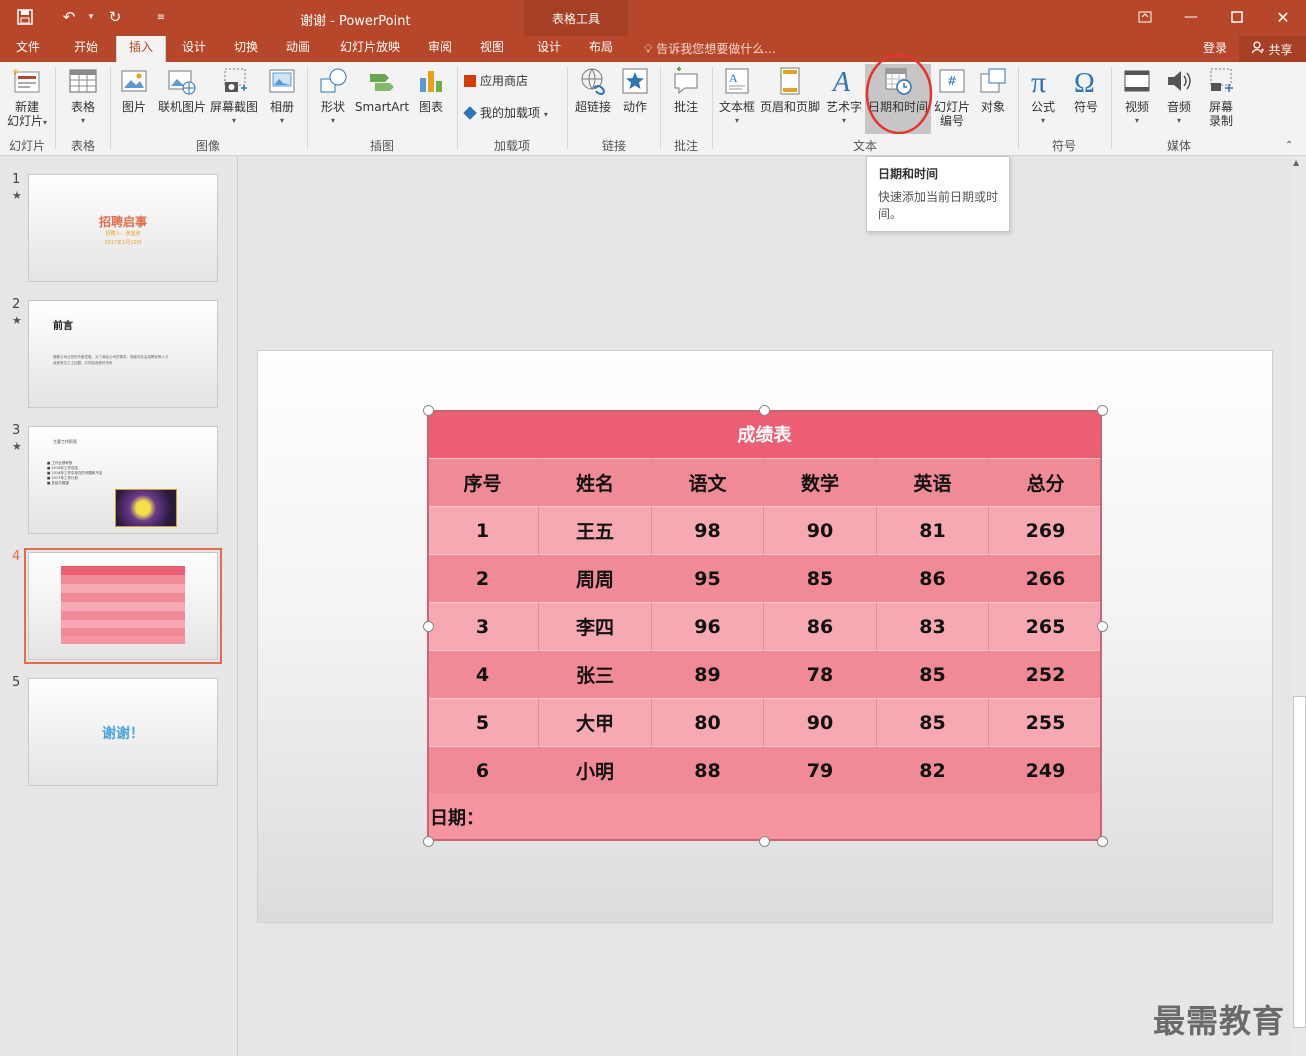 This screenshot has width=1306, height=1056. Describe the element at coordinates (483, 770) in the screenshot. I see `table-cell: 6` at that location.